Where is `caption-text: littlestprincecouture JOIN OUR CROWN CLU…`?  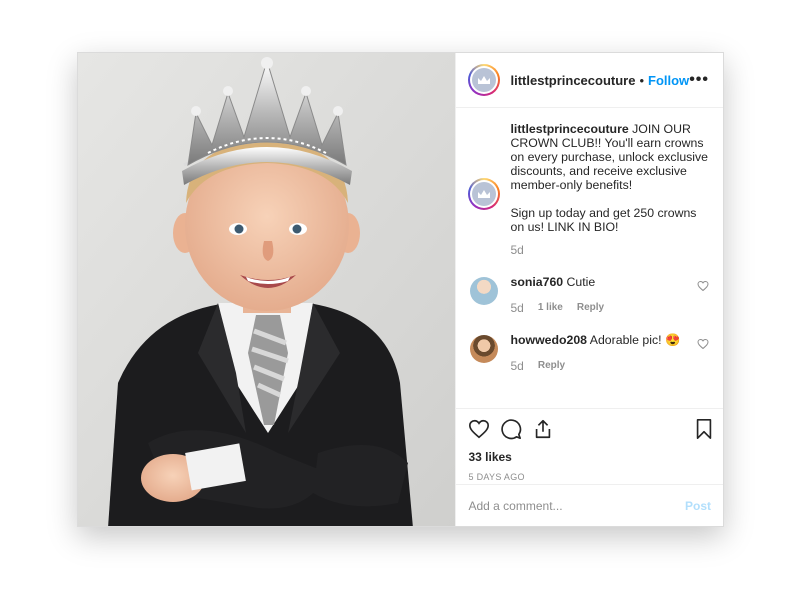
caption-text: littlestprincecouture JOIN OUR CROWN CLU… is located at coordinates (610, 178).